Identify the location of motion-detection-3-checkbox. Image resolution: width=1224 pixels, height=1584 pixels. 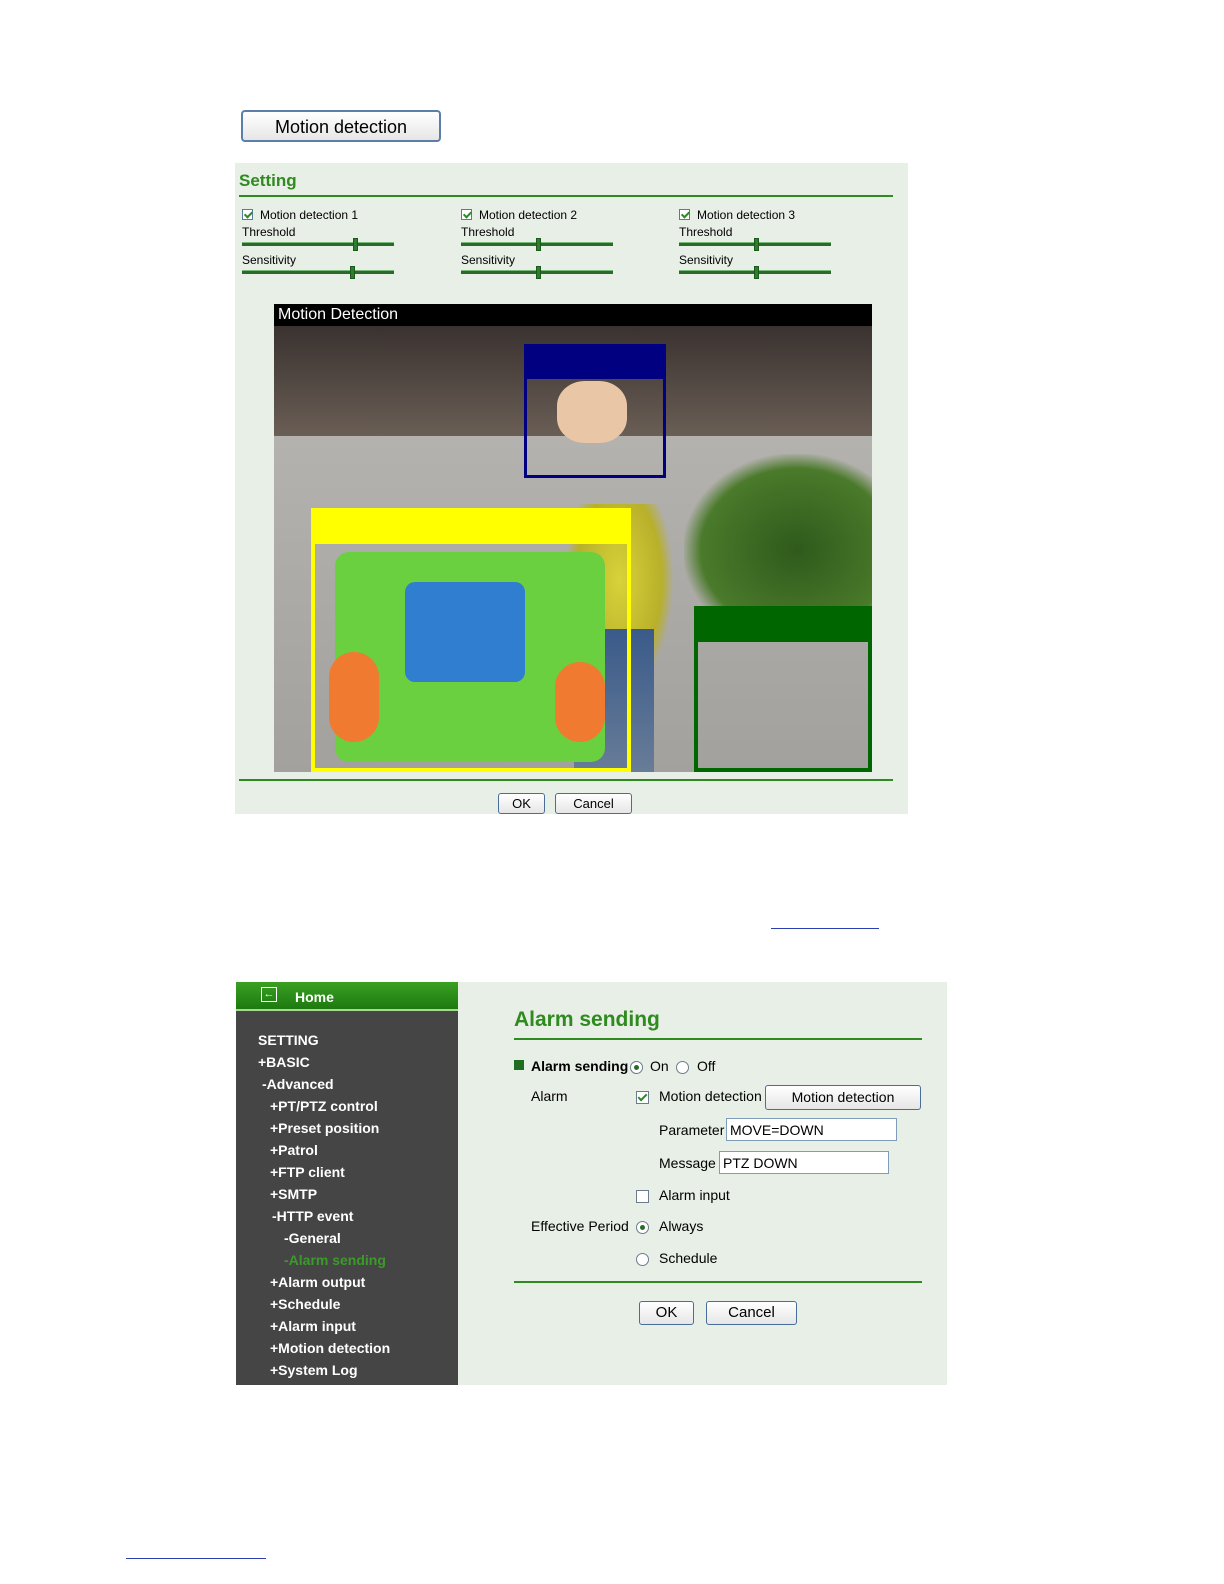
(684, 214).